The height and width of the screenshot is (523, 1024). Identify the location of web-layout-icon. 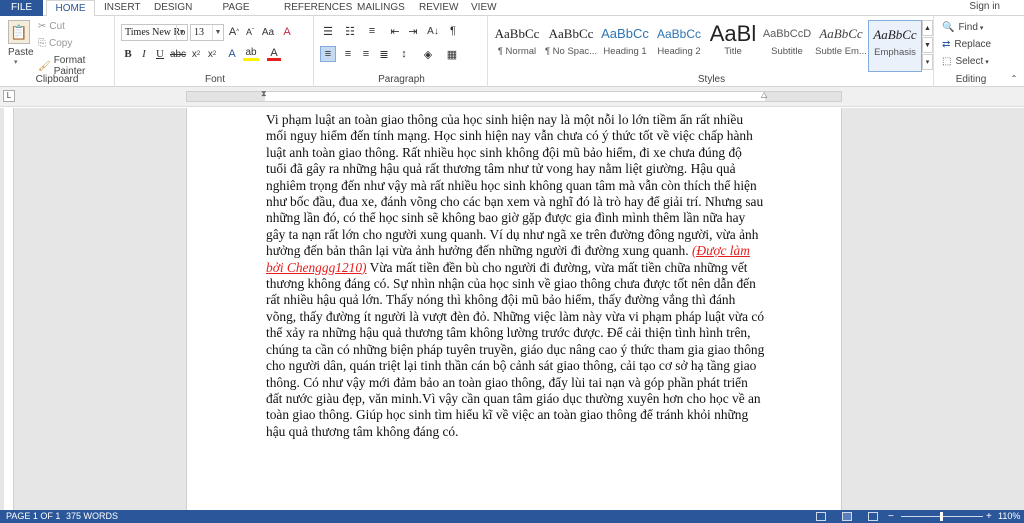
(873, 516).